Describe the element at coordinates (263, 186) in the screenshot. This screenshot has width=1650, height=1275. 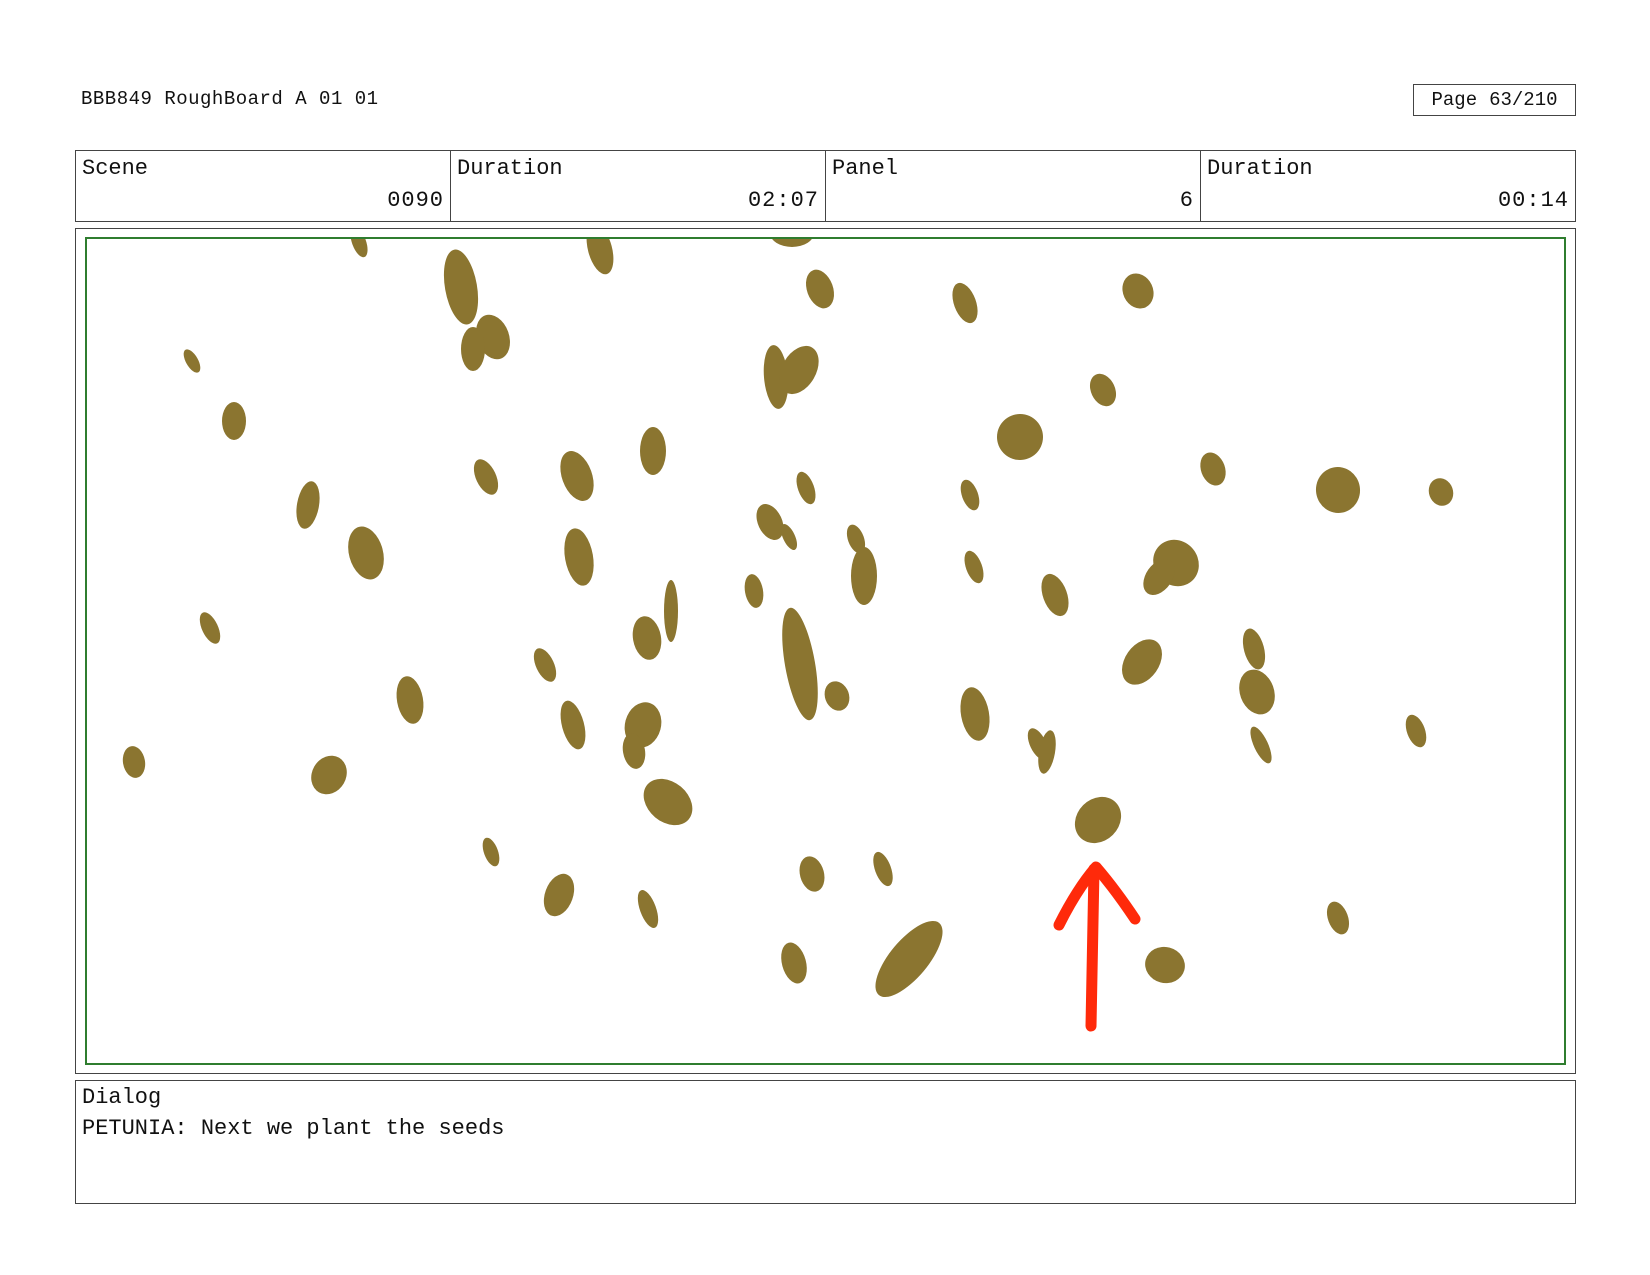
I see `scene-cell: Scene 0090` at that location.